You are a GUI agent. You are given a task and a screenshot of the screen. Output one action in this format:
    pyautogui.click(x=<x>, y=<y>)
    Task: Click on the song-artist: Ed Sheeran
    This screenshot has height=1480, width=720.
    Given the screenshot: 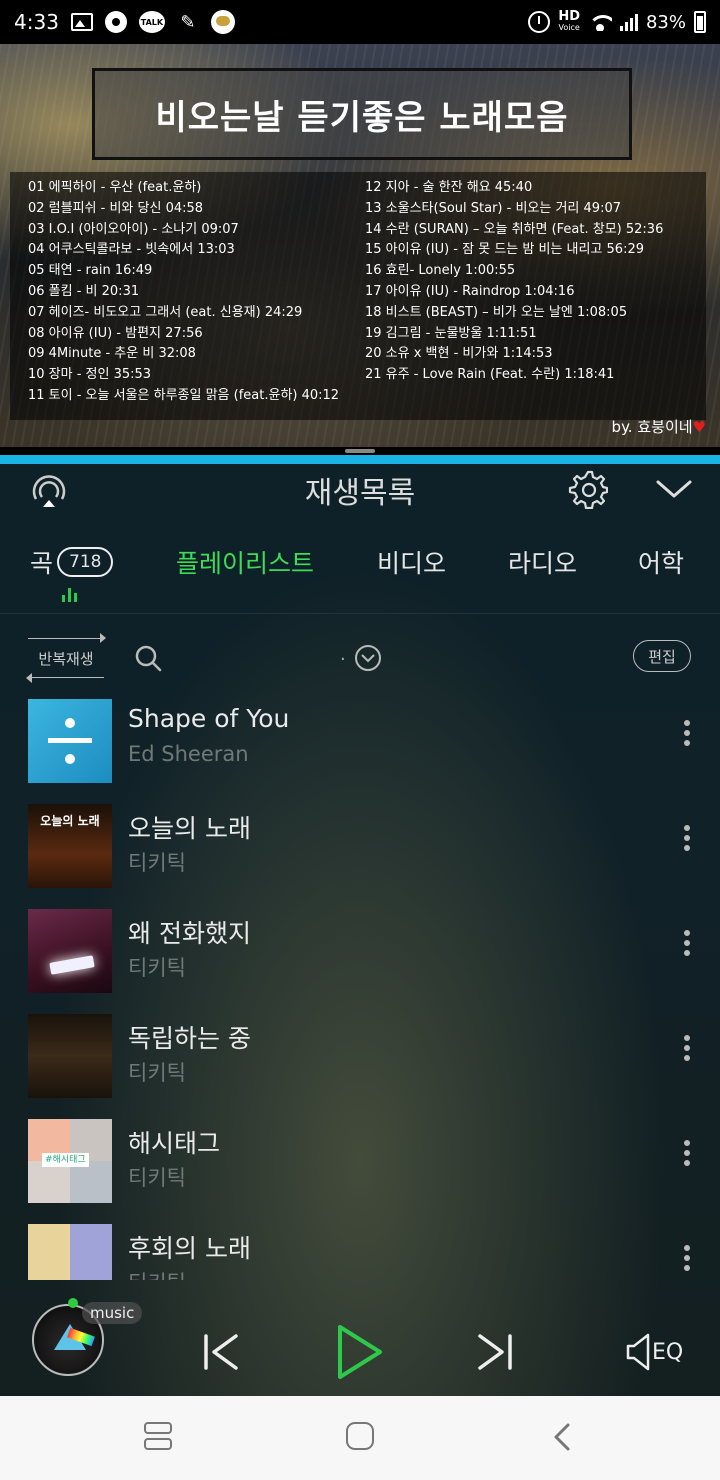 What is the action you would take?
    pyautogui.click(x=188, y=754)
    